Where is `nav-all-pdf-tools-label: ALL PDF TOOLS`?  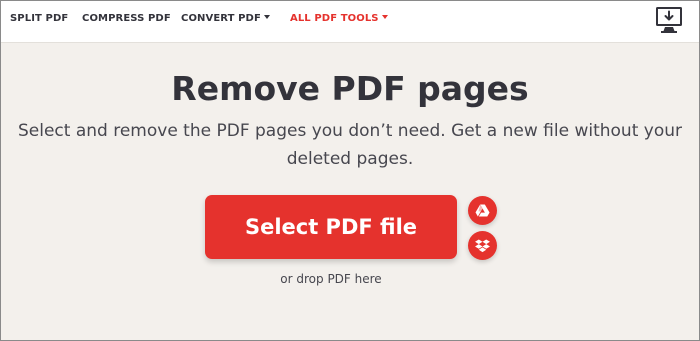
nav-all-pdf-tools-label: ALL PDF TOOLS is located at coordinates (334, 18).